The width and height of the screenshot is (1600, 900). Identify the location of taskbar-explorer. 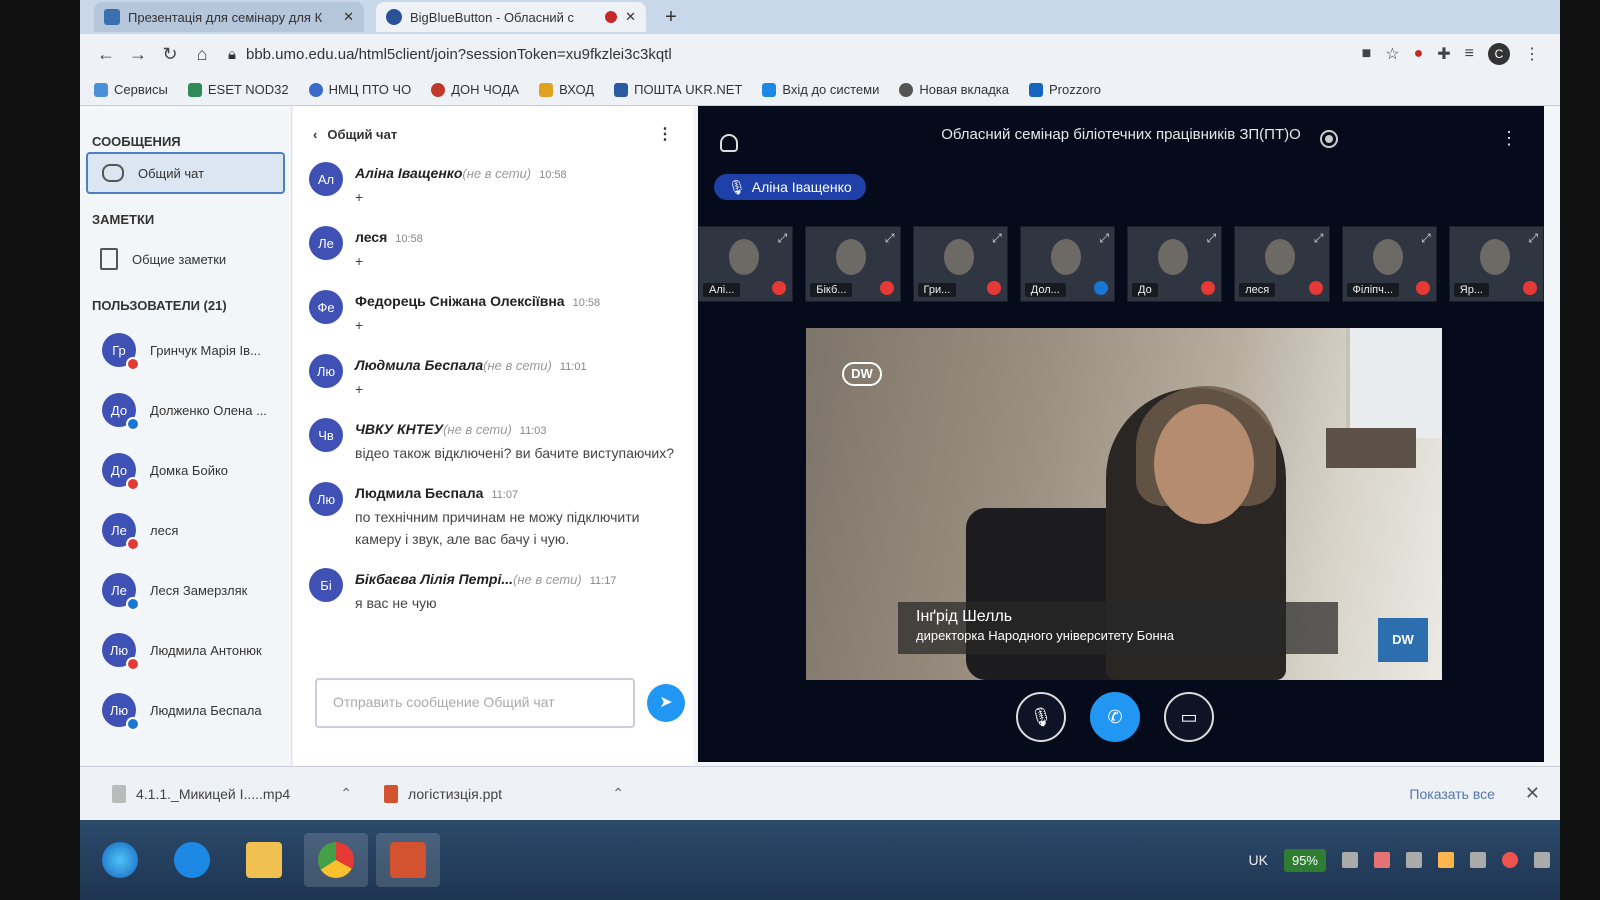
(264, 860).